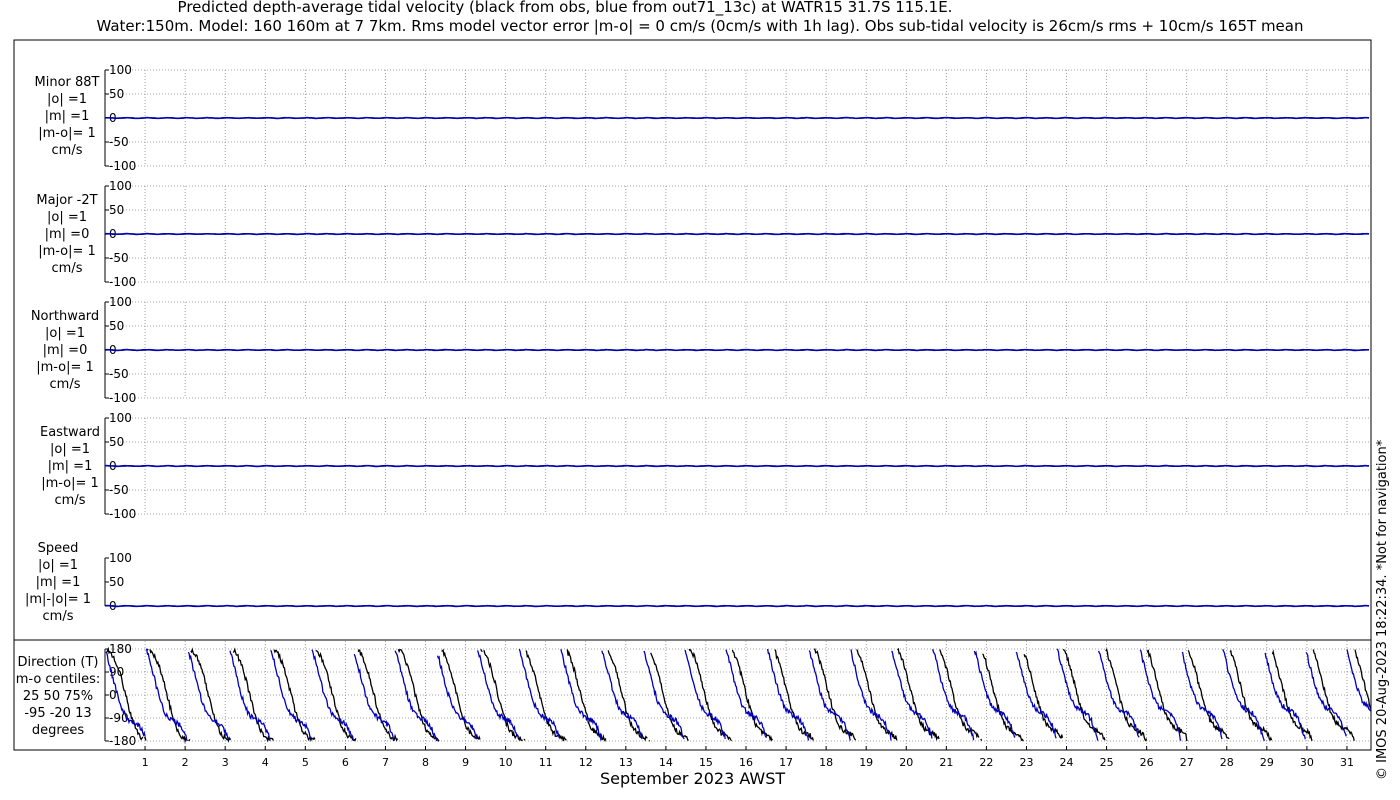  I want to click on x-tick-label: 11, so click(546, 762).